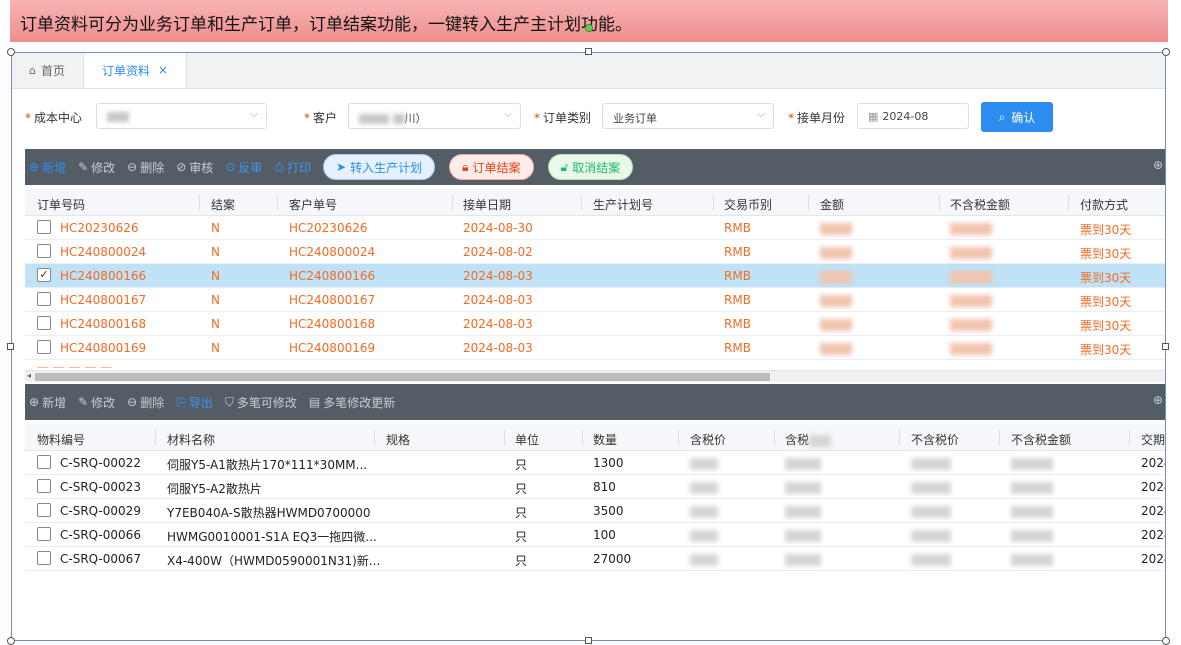  What do you see at coordinates (527, 439) in the screenshot?
I see `col-unit: 单位` at bounding box center [527, 439].